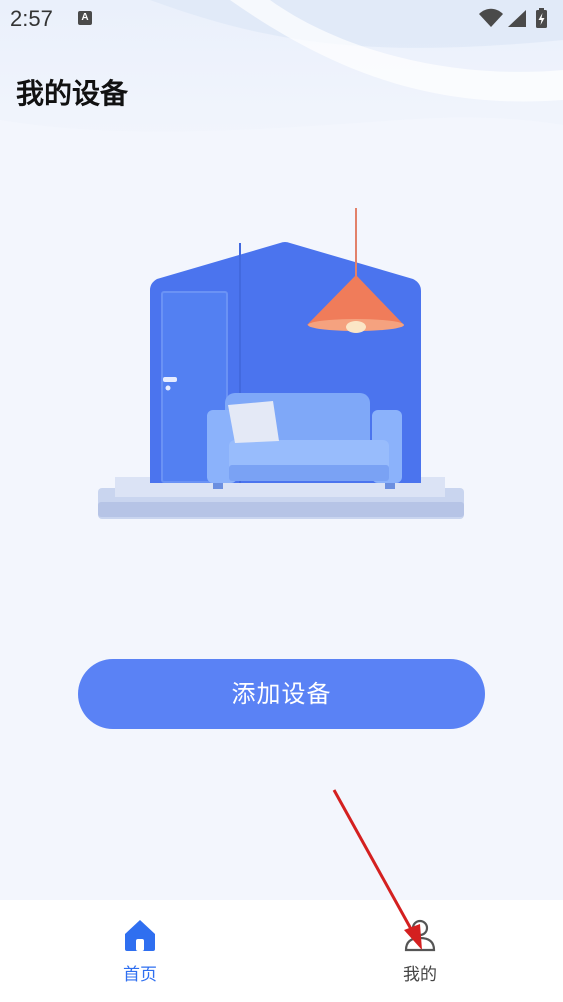  What do you see at coordinates (420, 975) in the screenshot?
I see `nav-label-mine: 我的` at bounding box center [420, 975].